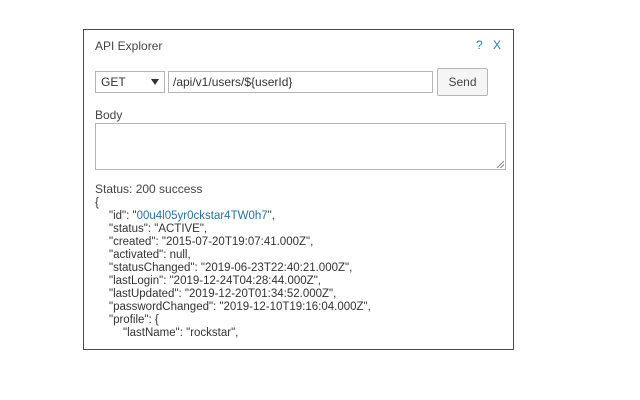 The image size is (640, 400). Describe the element at coordinates (149, 189) in the screenshot. I see `response-status: Status: 200 success` at that location.